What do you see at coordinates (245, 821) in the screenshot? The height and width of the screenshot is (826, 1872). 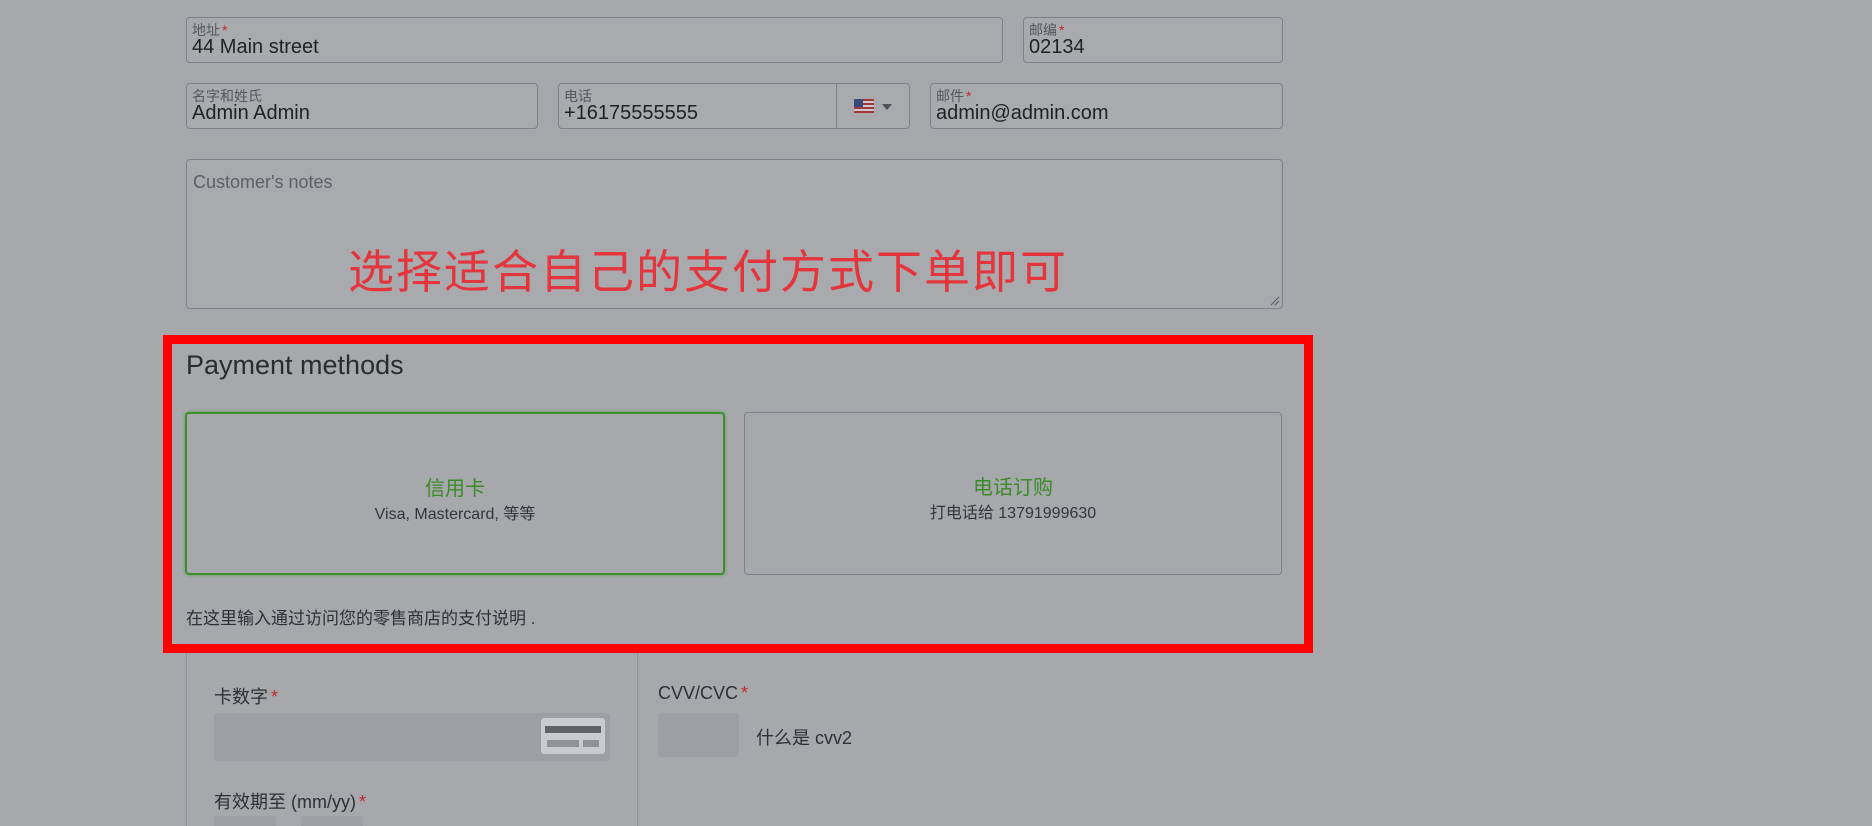 I see `expiry-month-input` at bounding box center [245, 821].